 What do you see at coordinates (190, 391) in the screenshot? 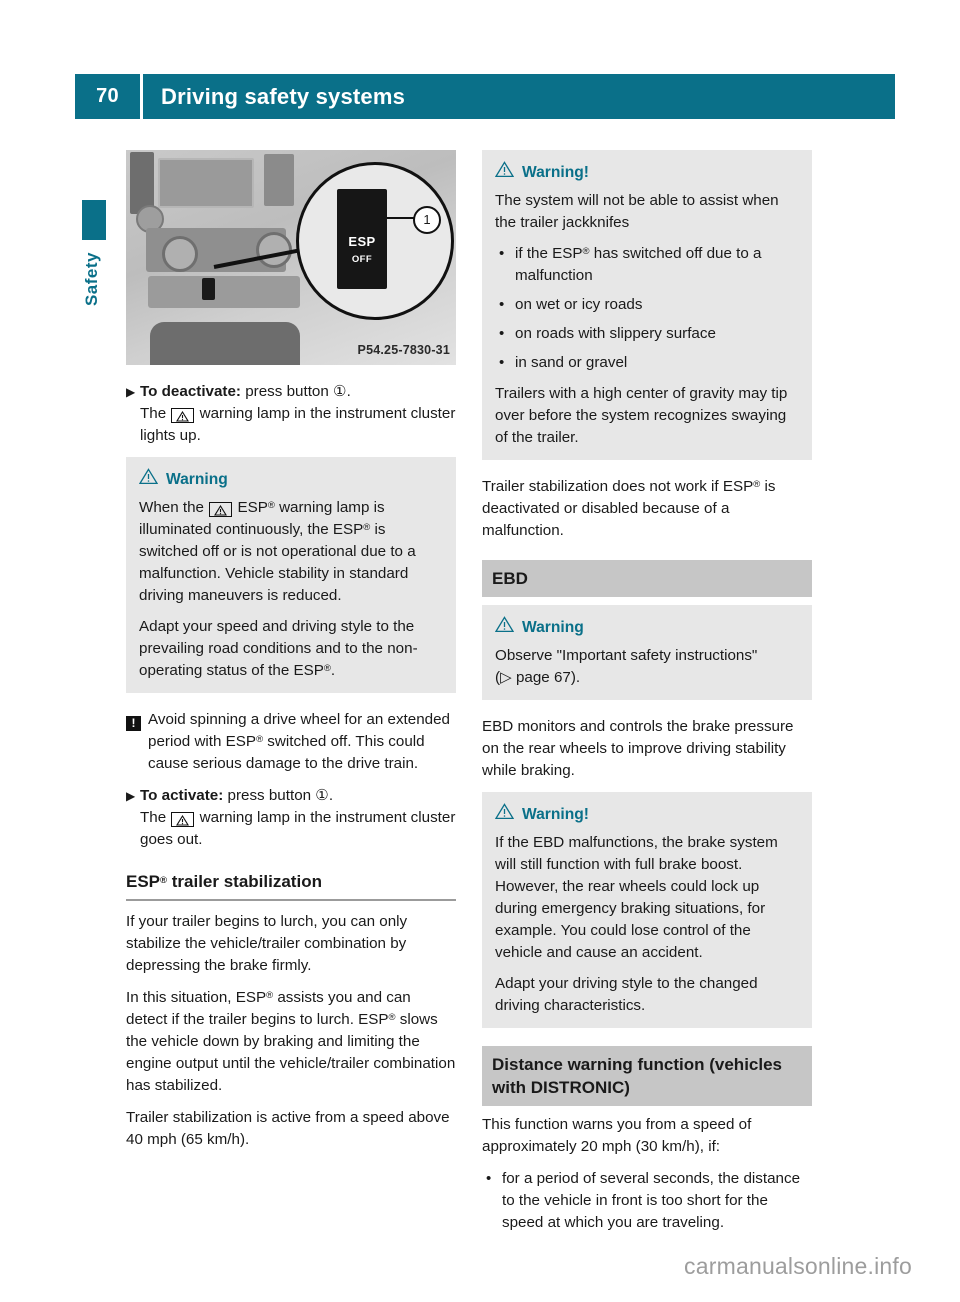
I see `step-deactivate-lead: To deactivate:` at bounding box center [190, 391].